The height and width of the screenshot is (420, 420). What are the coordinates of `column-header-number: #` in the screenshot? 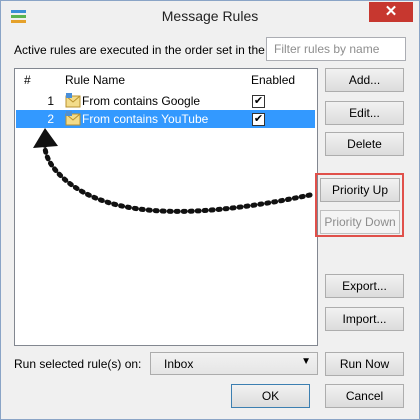 It's located at (27, 80).